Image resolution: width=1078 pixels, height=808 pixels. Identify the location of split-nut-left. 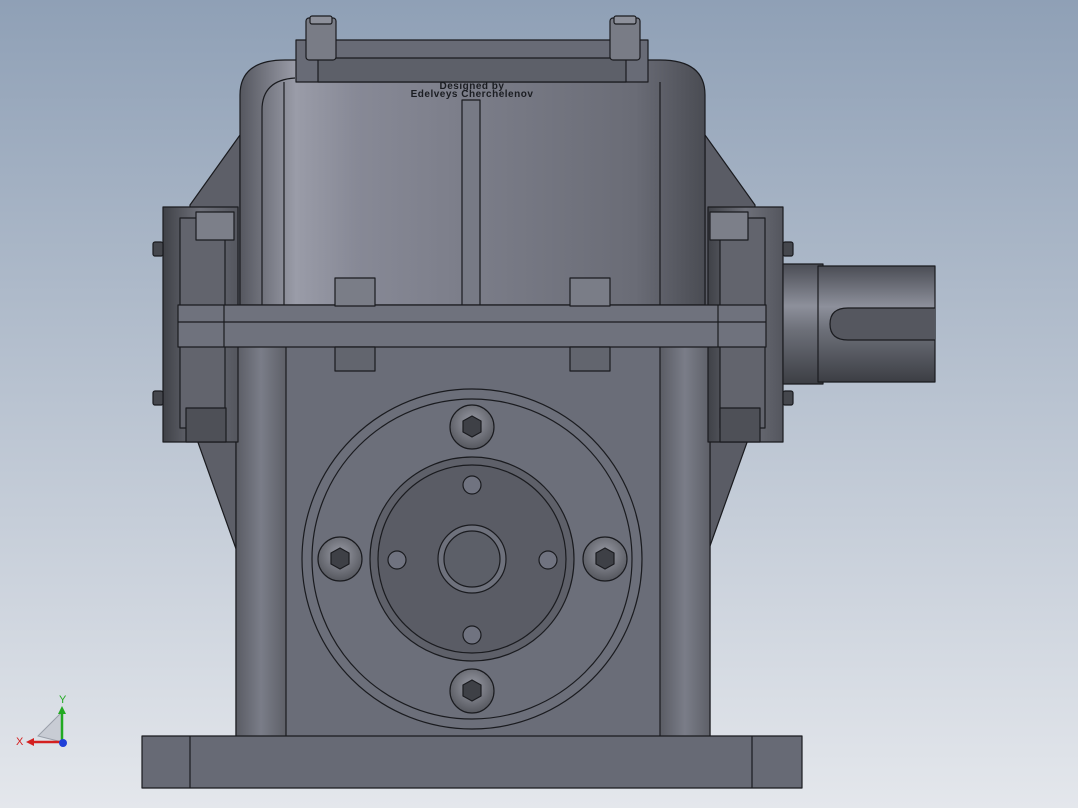
(355, 359).